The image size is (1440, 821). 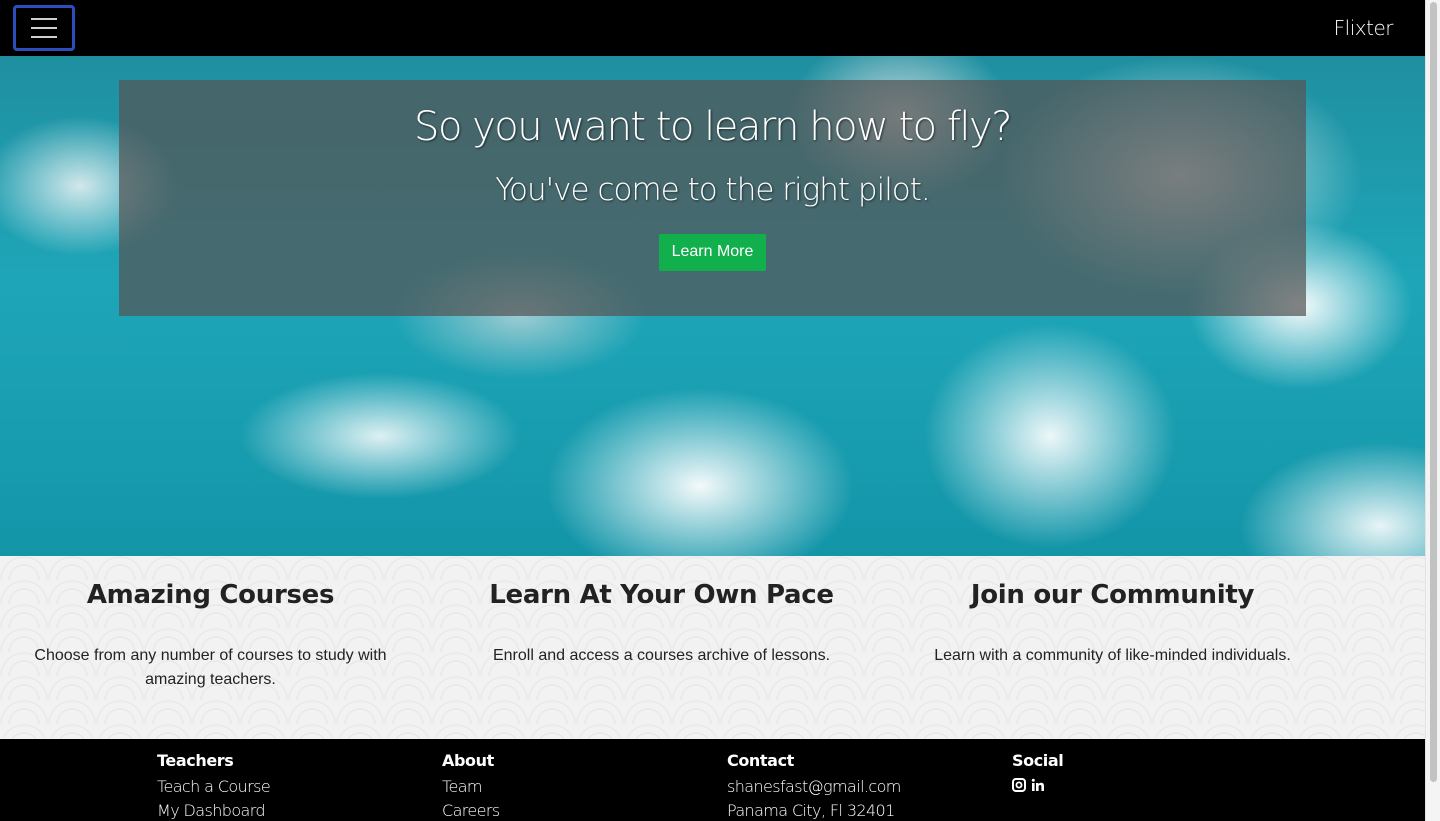 What do you see at coordinates (1038, 760) in the screenshot?
I see `footer-heading: Social` at bounding box center [1038, 760].